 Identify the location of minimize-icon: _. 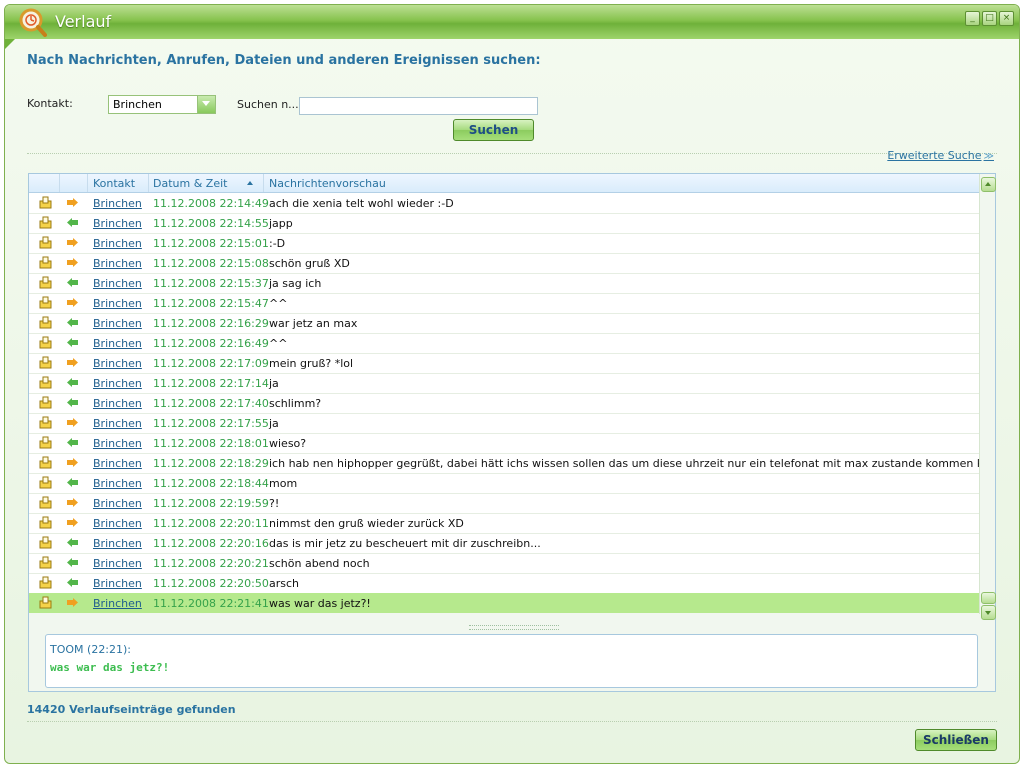
(972, 18).